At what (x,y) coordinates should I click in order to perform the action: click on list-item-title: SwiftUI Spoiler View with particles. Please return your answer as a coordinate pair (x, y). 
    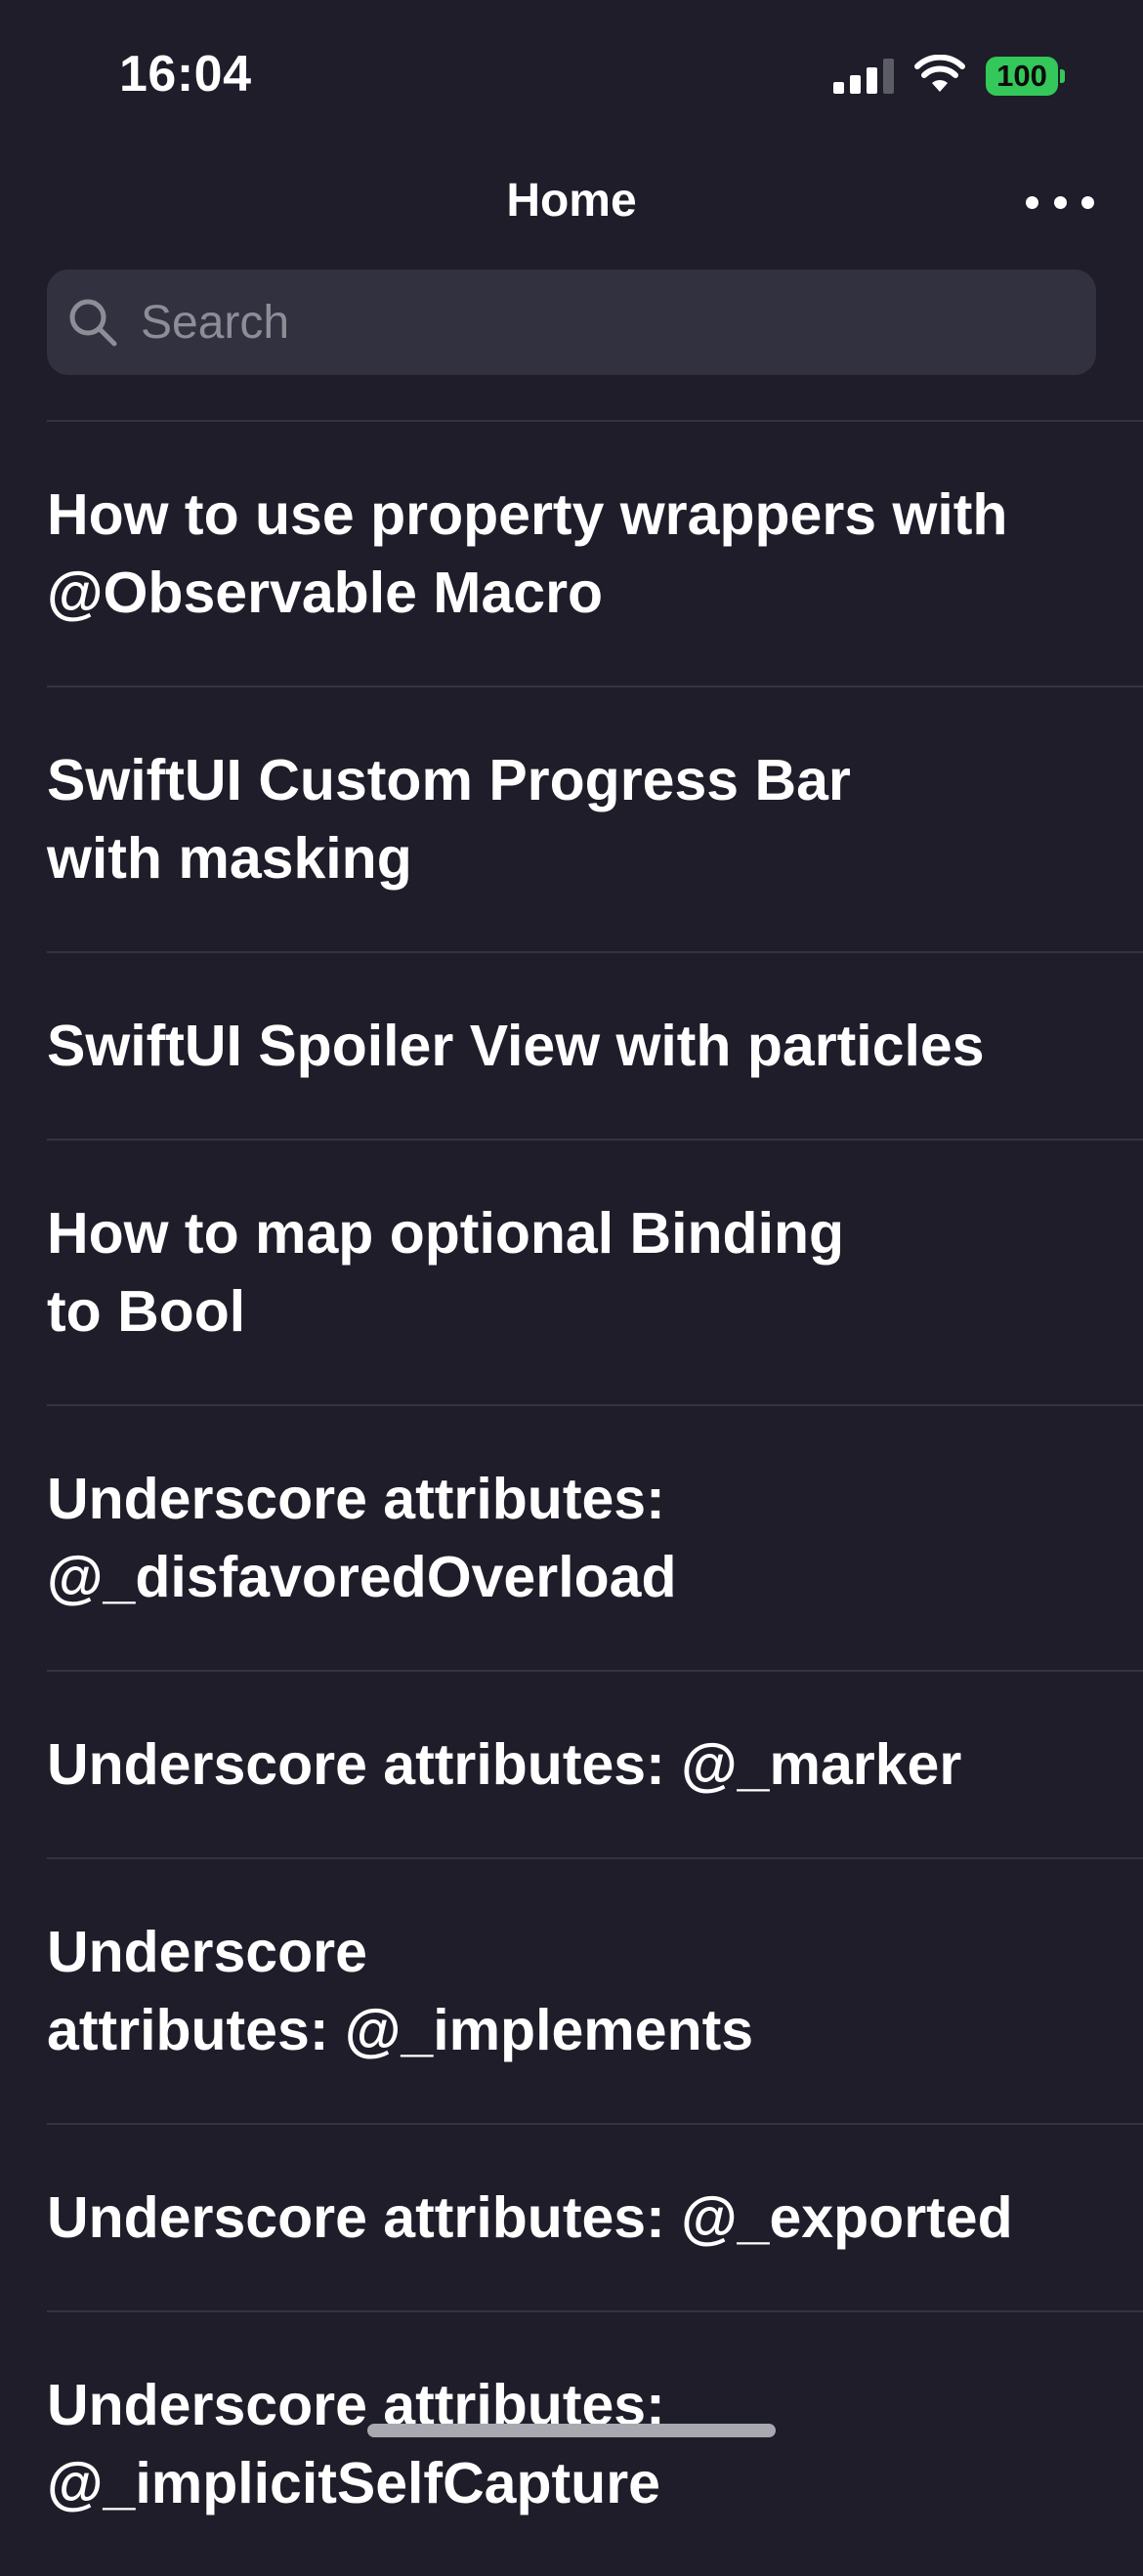
    Looking at the image, I should click on (516, 1046).